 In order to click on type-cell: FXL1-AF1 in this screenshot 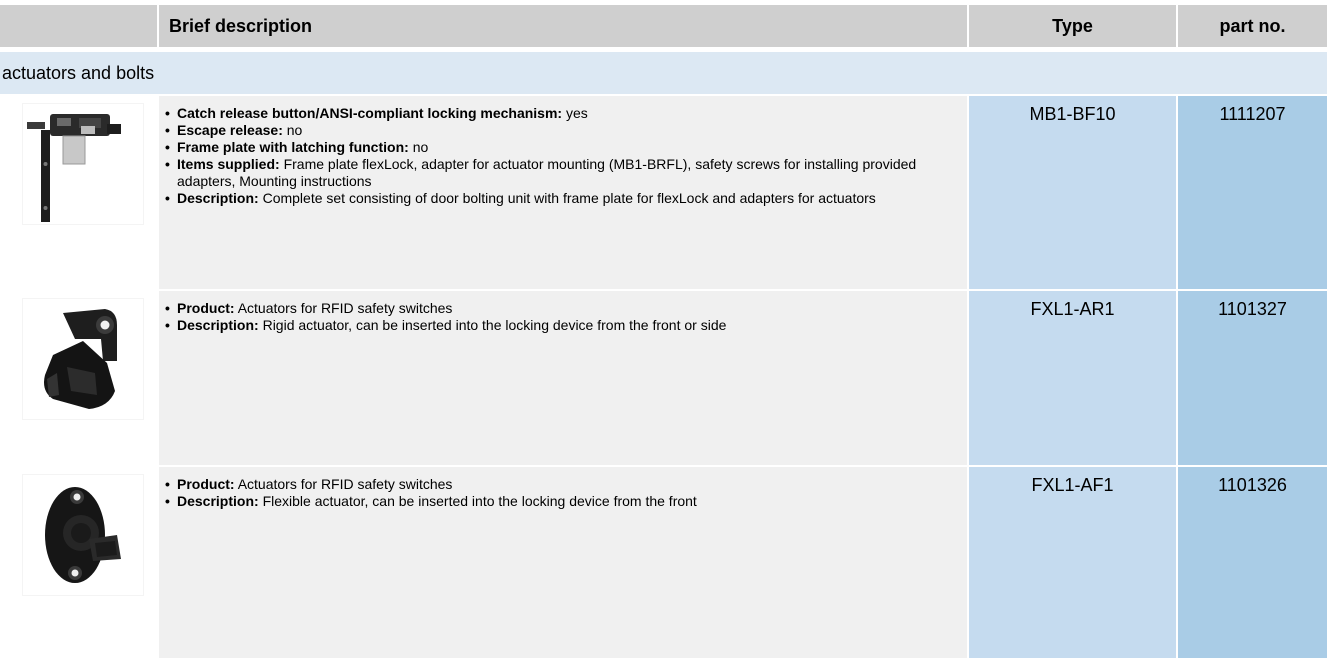, I will do `click(1072, 562)`.